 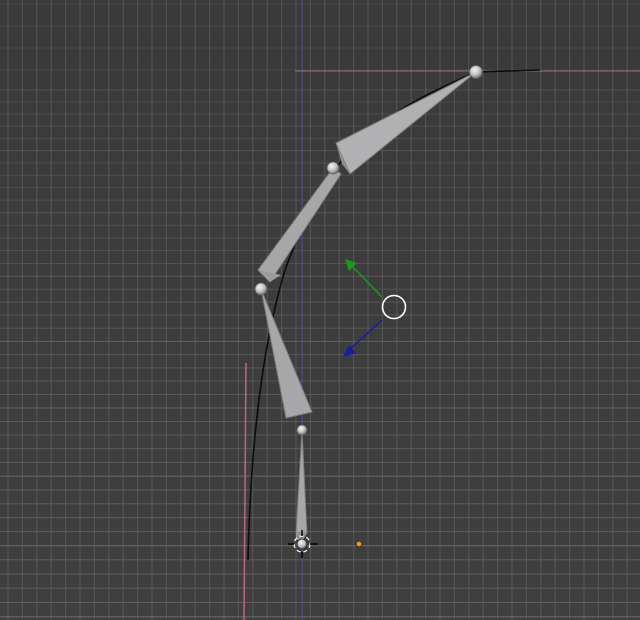 I want to click on object-origin-icon, so click(x=359, y=544).